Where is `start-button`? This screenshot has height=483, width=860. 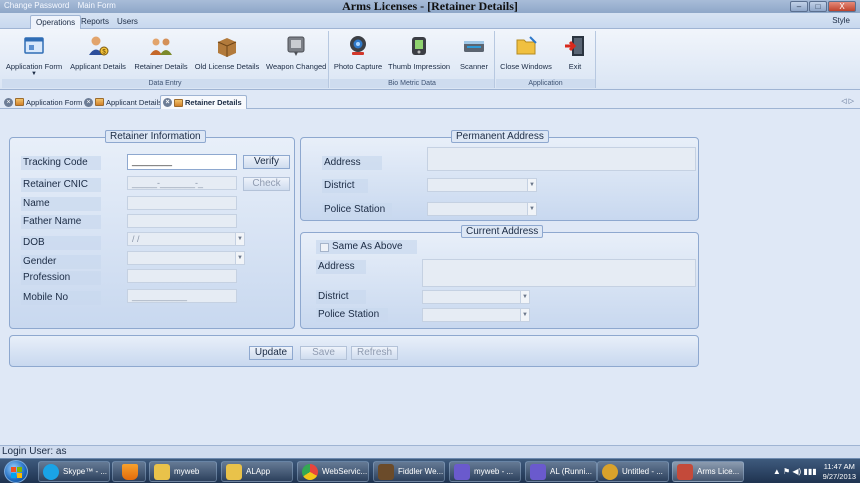 start-button is located at coordinates (16, 471).